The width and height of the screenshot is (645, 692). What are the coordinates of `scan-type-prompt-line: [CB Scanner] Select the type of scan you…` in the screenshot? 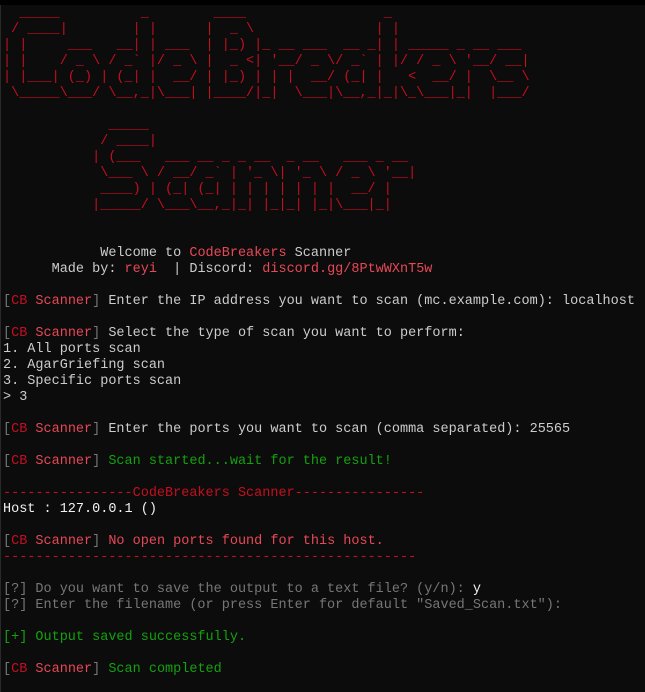 It's located at (319, 334).